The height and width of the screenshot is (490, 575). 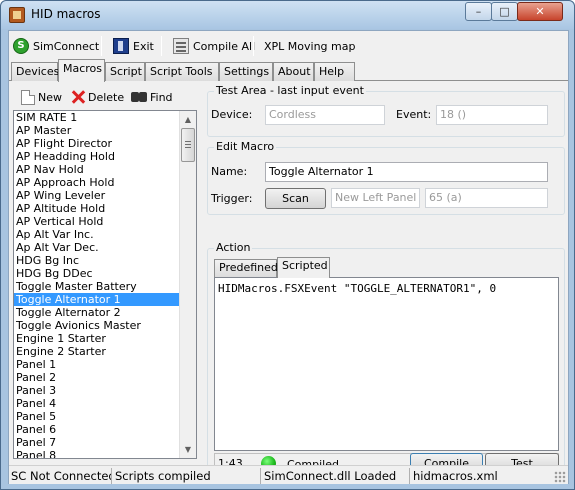 What do you see at coordinates (97, 299) in the screenshot?
I see `macro-list-item: Toggle Alternator 1` at bounding box center [97, 299].